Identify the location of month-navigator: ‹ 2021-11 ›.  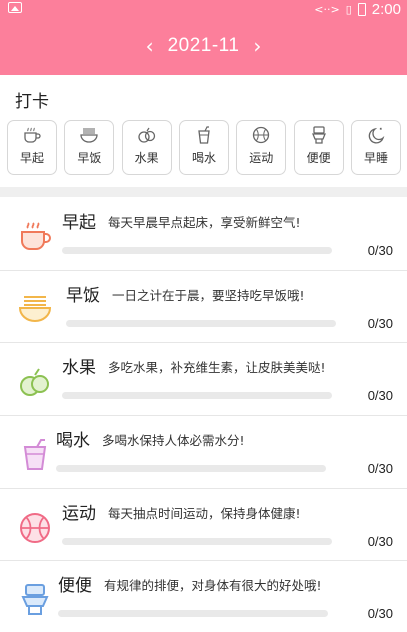
(203, 46).